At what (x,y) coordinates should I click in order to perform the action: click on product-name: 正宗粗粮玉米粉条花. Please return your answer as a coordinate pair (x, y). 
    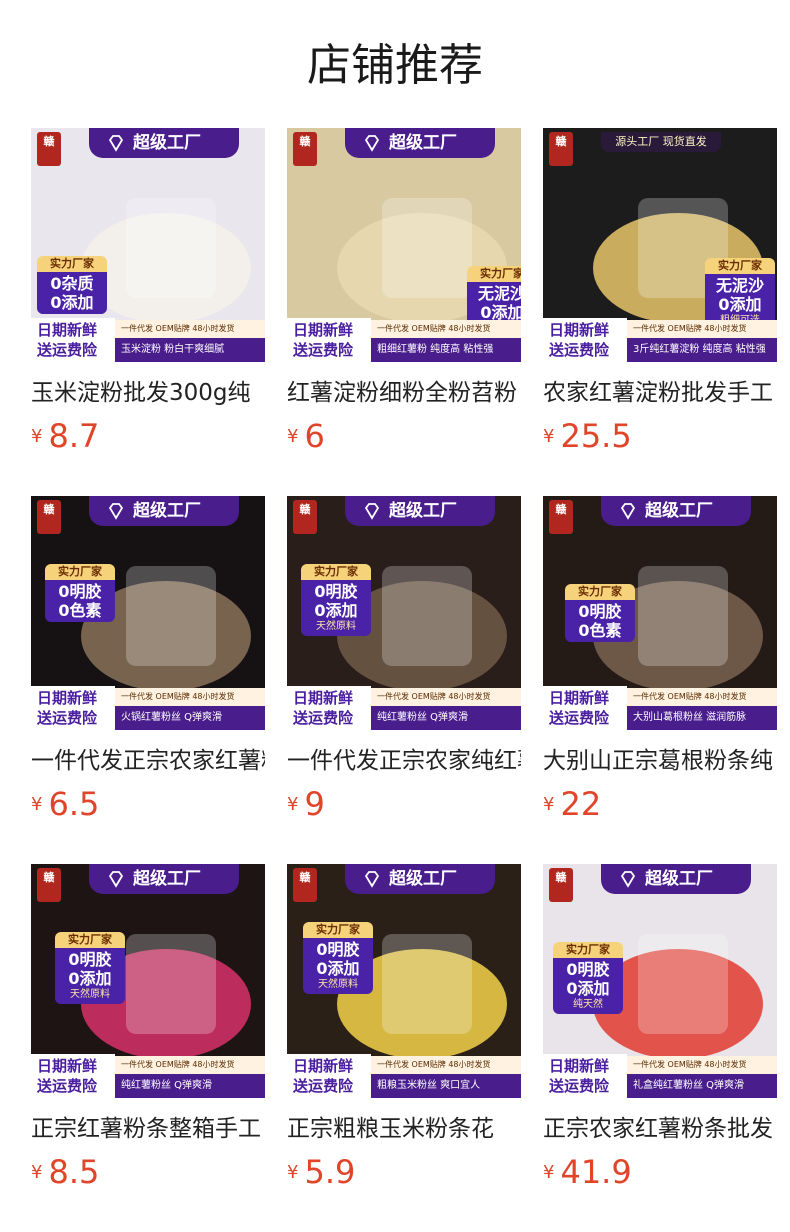
    Looking at the image, I should click on (404, 1129).